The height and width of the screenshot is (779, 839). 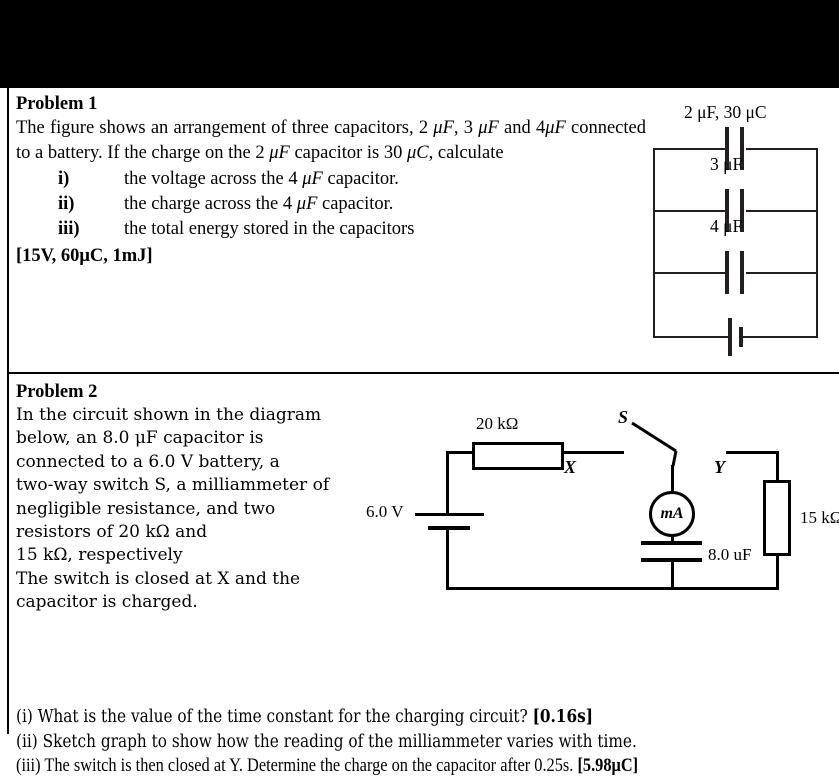 What do you see at coordinates (593, 452) in the screenshot?
I see `wire-resistor-to-contact-x` at bounding box center [593, 452].